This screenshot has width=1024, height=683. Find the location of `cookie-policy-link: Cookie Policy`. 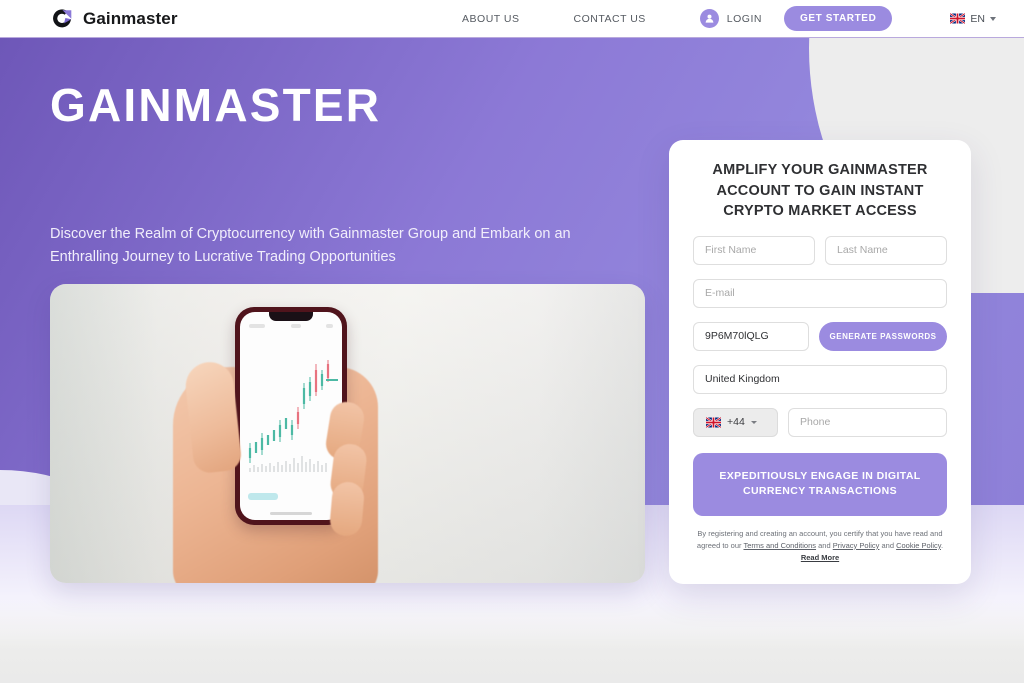

cookie-policy-link: Cookie Policy is located at coordinates (918, 545).